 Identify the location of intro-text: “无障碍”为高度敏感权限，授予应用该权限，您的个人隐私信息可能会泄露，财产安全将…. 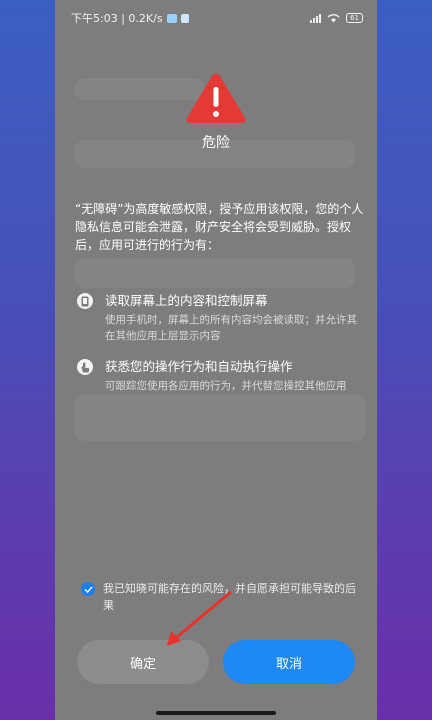
(219, 227).